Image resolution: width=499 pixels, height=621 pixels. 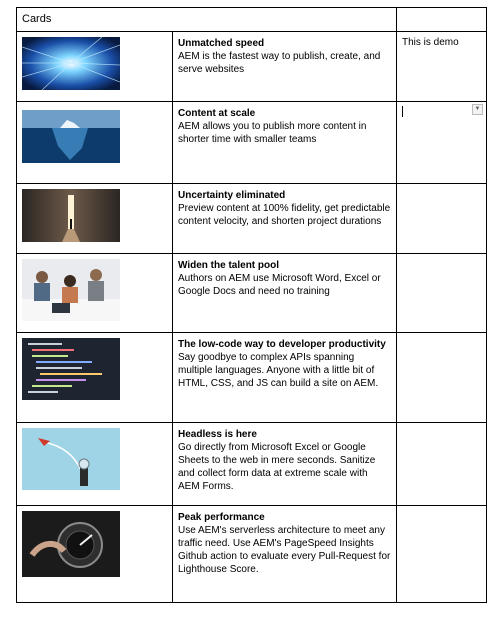 What do you see at coordinates (71, 136) in the screenshot?
I see `iceberg-image` at bounding box center [71, 136].